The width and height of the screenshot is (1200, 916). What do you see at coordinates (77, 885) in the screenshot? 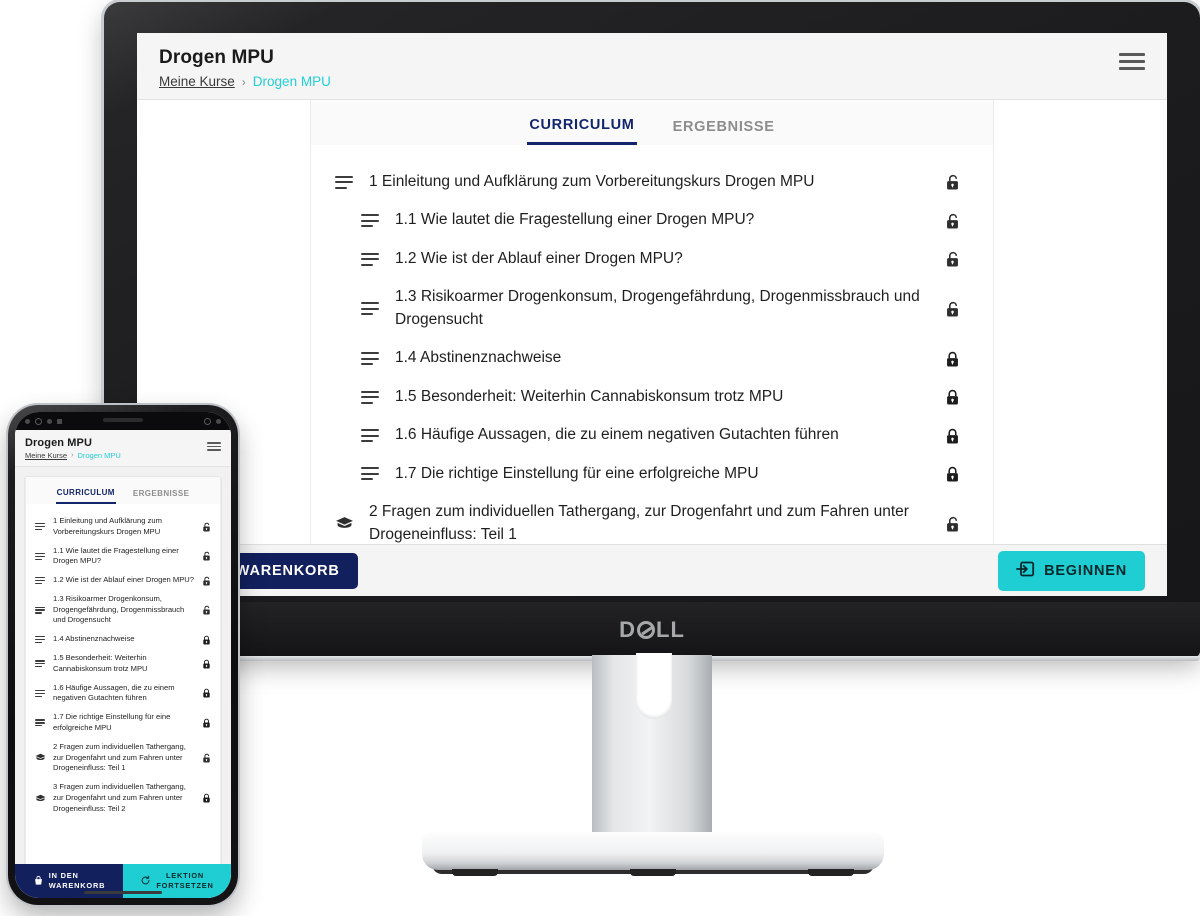
I see `add-to-cart-label-line2: WARENKORB` at bounding box center [77, 885].